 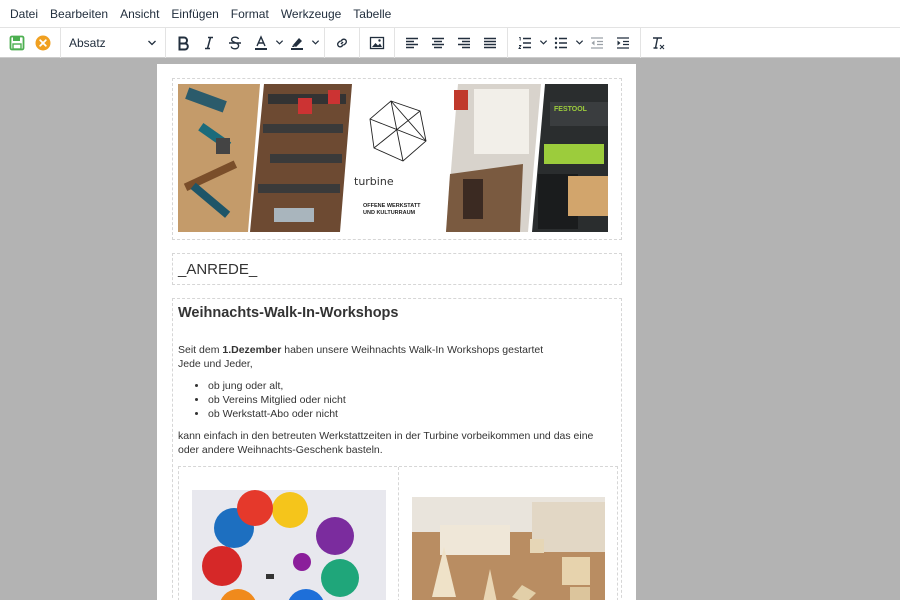 I want to click on align-center-button, so click(x=438, y=43).